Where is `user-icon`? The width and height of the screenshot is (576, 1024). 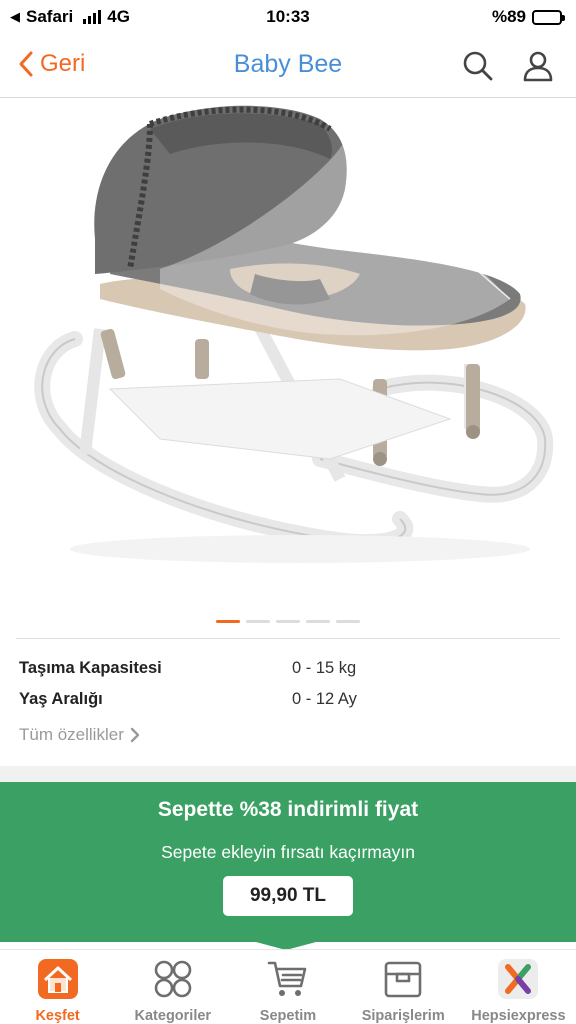 user-icon is located at coordinates (538, 66).